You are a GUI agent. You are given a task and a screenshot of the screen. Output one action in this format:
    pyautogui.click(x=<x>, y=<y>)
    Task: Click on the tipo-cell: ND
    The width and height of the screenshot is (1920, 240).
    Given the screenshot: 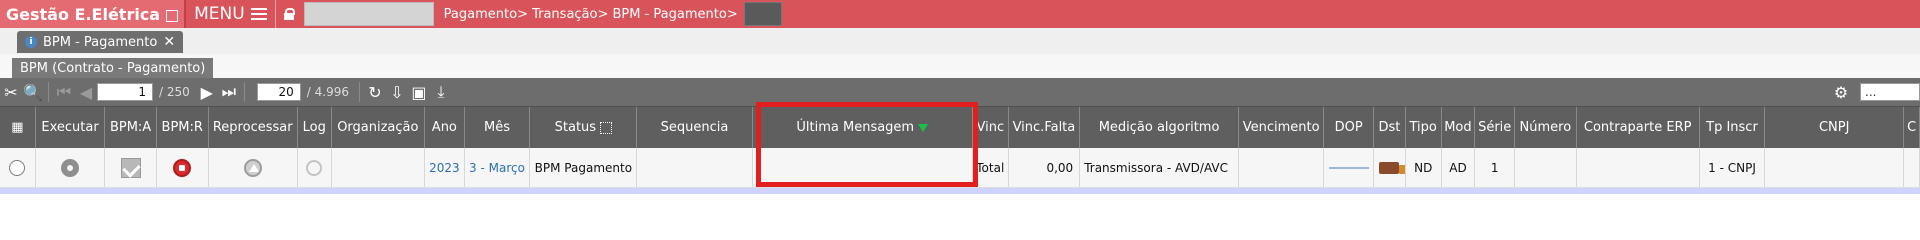 What is the action you would take?
    pyautogui.click(x=1424, y=167)
    